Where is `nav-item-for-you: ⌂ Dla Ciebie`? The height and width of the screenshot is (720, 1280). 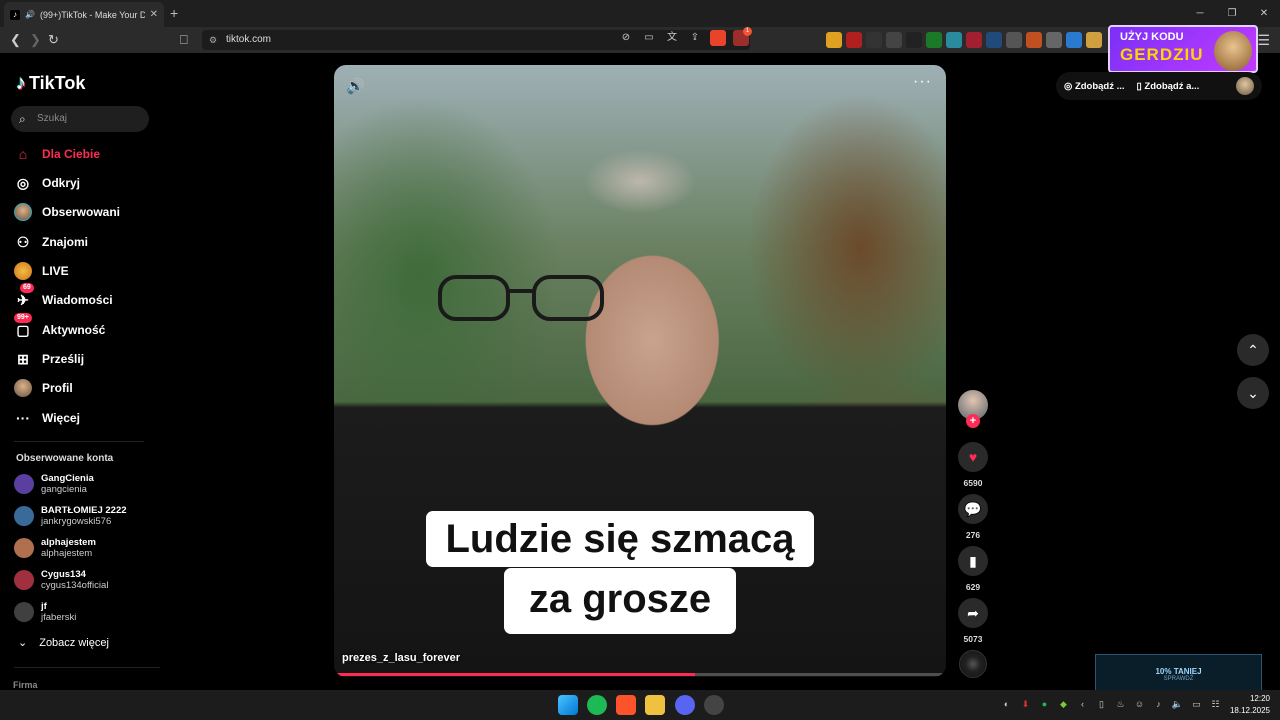
nav-item-for-you: ⌂ Dla Ciebie is located at coordinates (57, 154).